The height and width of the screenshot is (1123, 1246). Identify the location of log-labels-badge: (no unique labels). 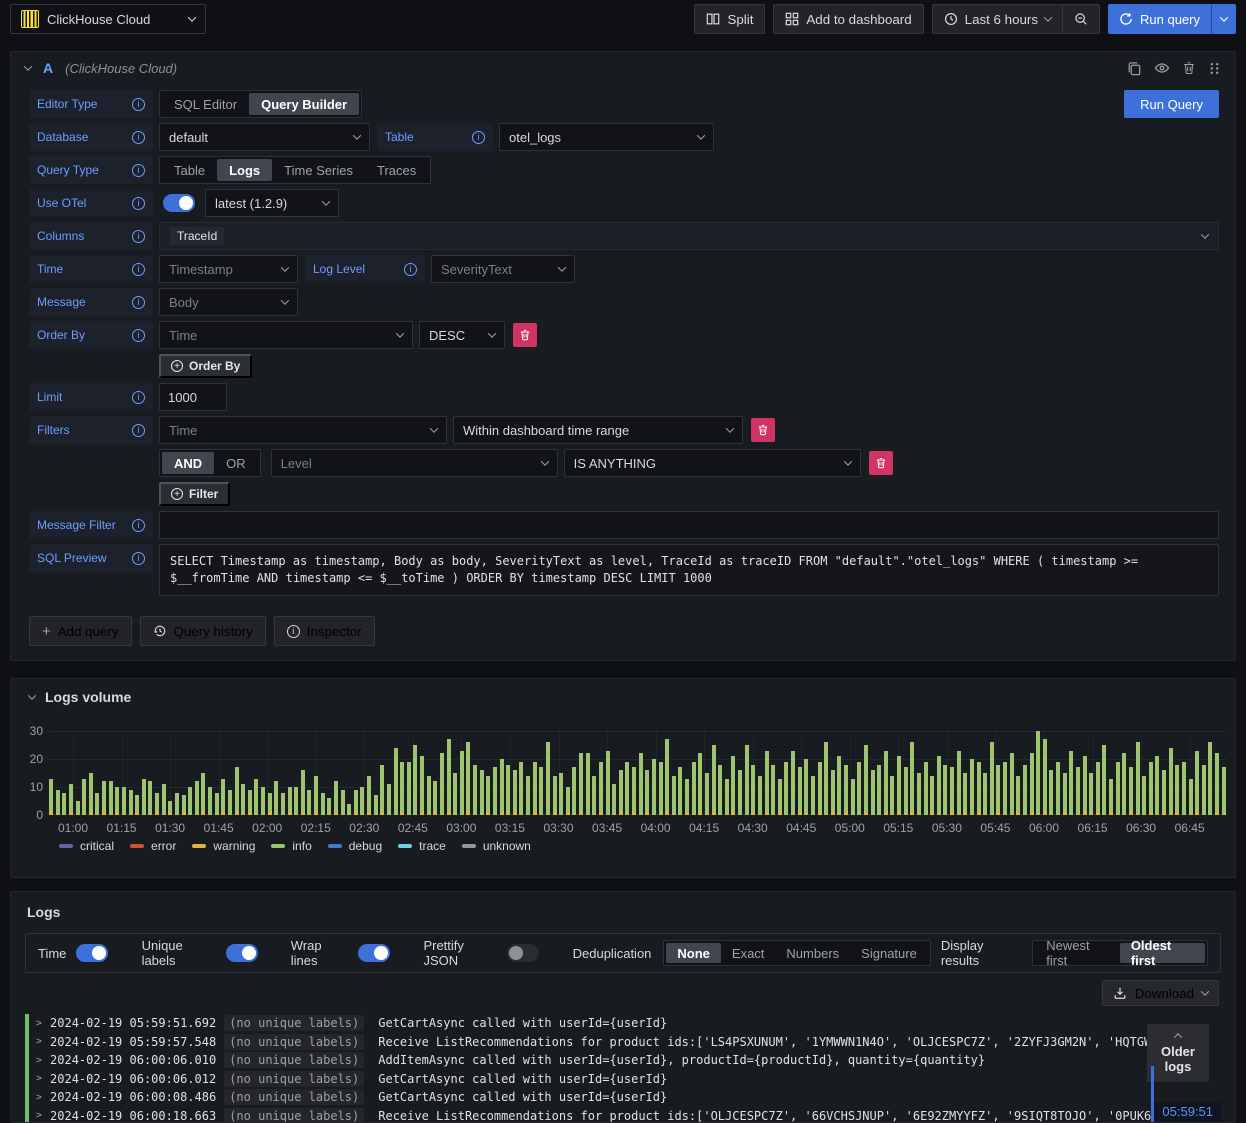
(294, 1097).